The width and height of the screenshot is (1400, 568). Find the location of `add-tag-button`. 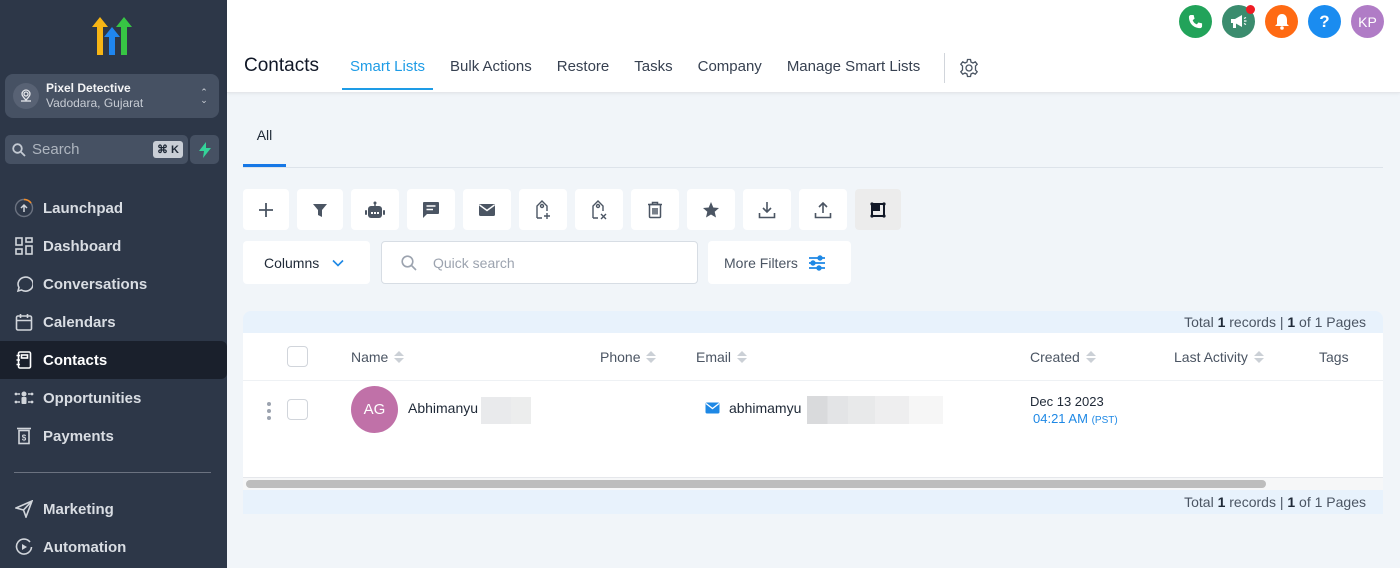

add-tag-button is located at coordinates (543, 209).